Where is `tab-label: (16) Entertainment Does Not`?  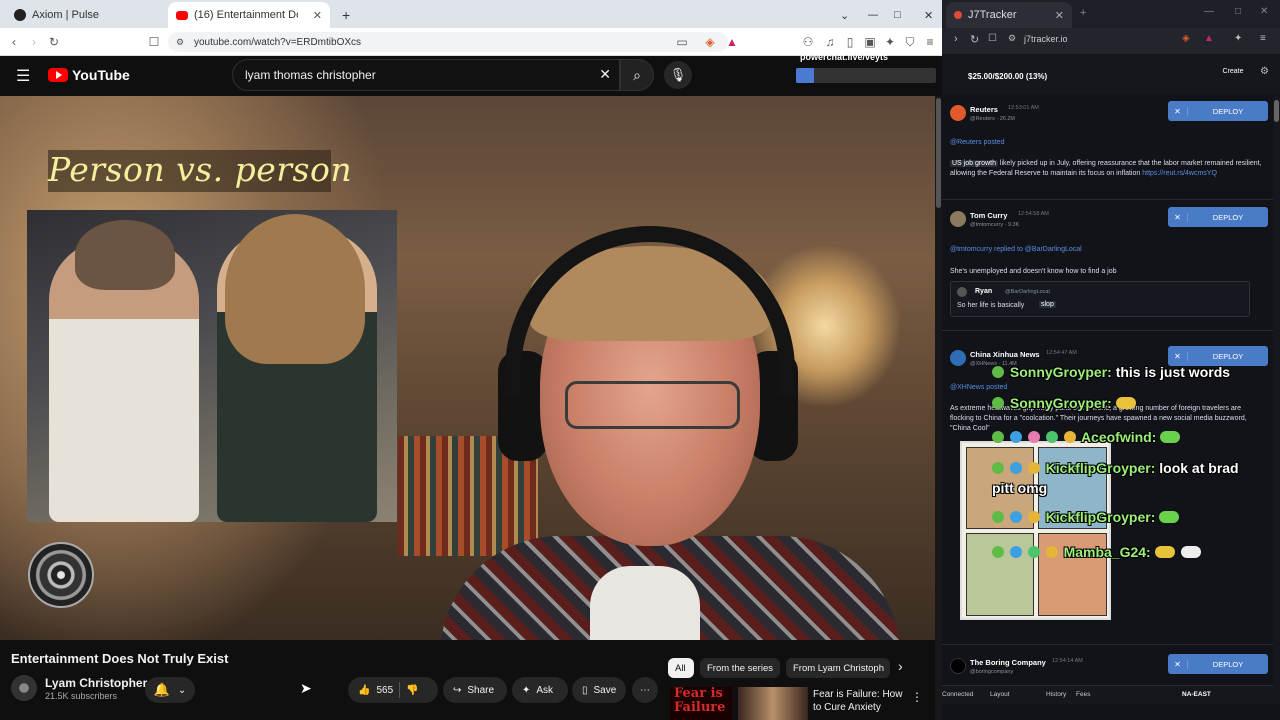
tab-label: (16) Entertainment Does Not is located at coordinates (246, 15).